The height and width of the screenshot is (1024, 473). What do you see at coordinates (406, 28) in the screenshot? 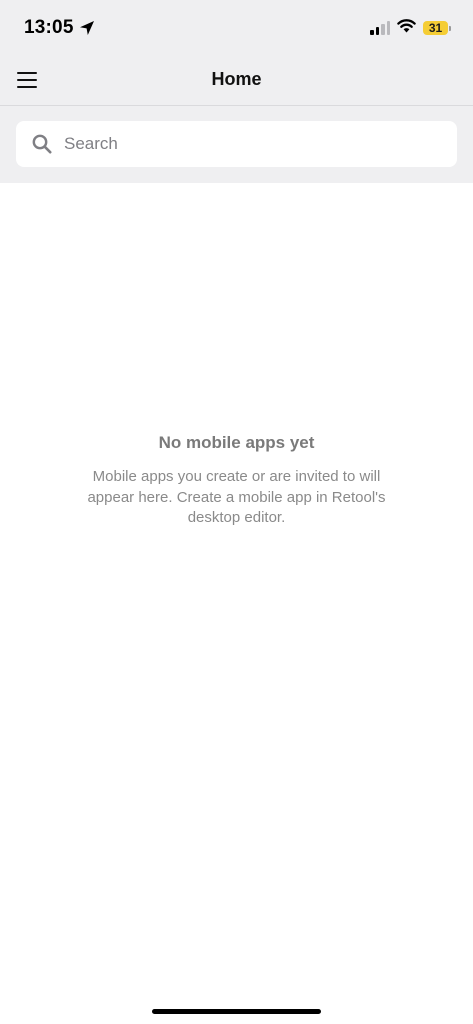
I see `wifi-icon` at bounding box center [406, 28].